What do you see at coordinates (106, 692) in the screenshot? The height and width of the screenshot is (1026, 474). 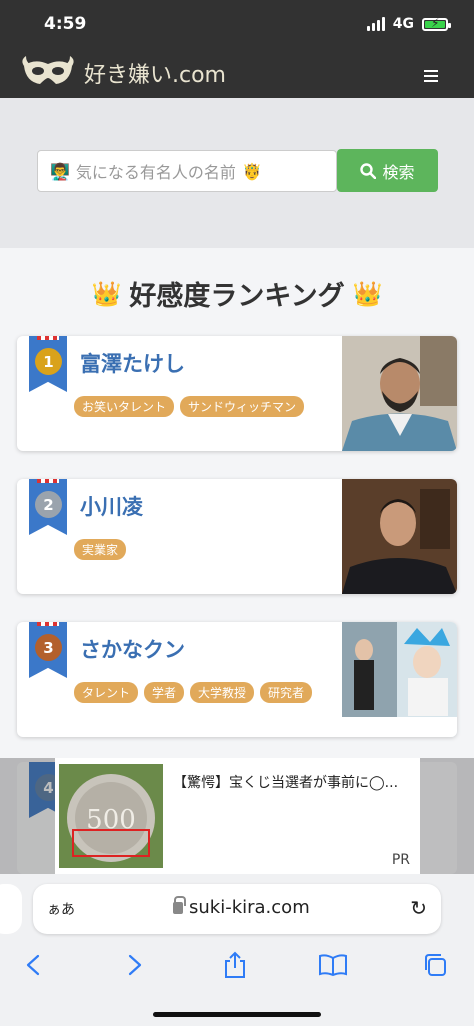 I see `tag: タレント` at bounding box center [106, 692].